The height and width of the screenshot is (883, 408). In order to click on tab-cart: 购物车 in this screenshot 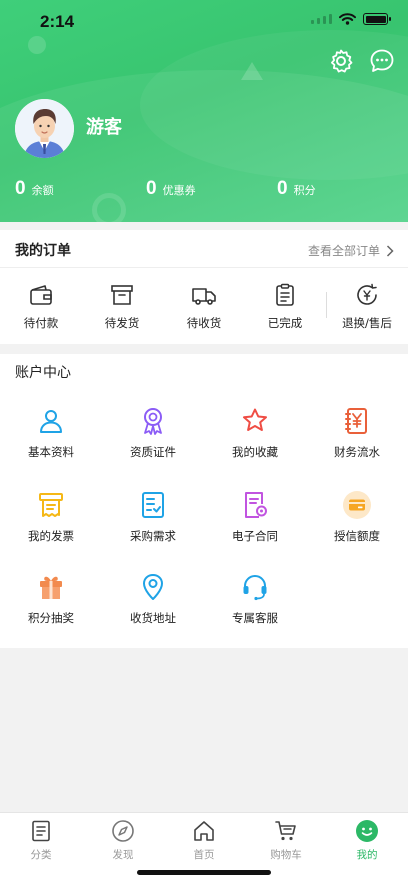, I will do `click(286, 840)`.